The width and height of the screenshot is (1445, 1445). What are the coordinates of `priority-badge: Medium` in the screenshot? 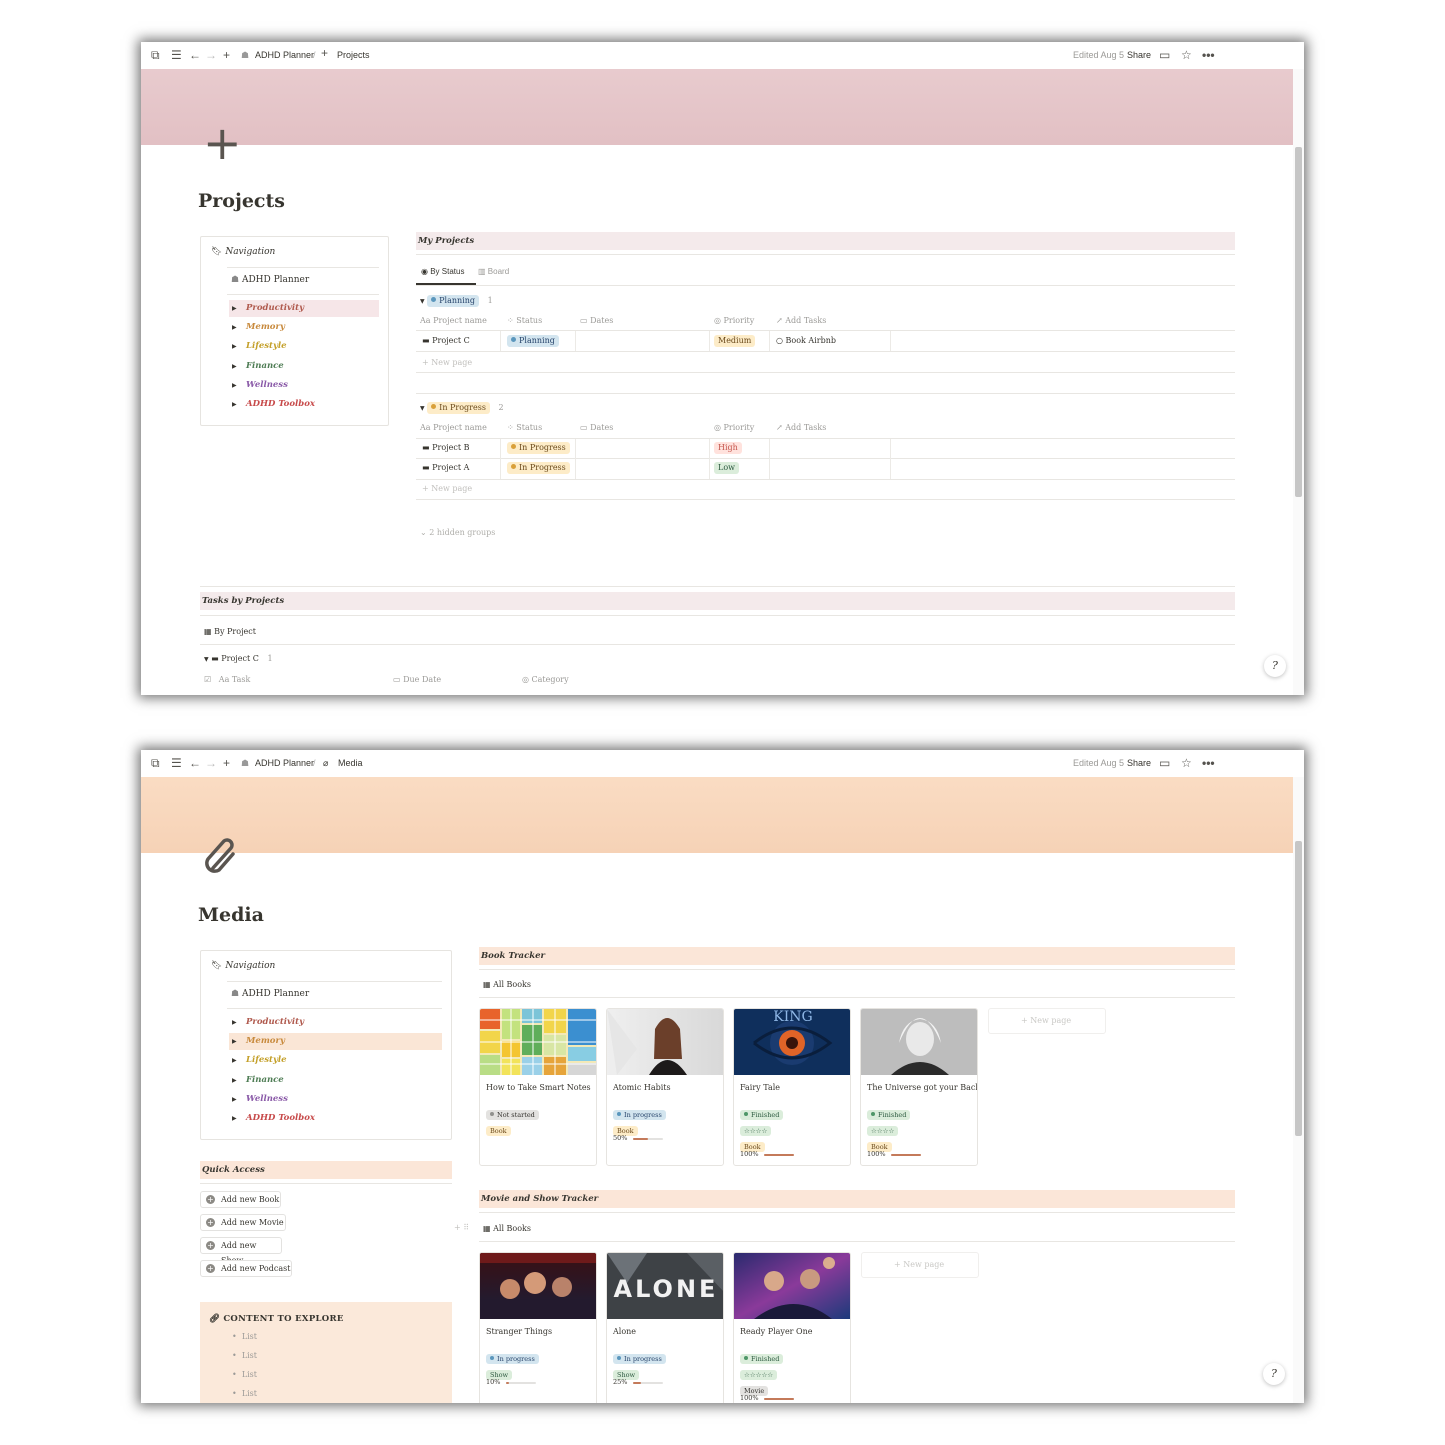 It's located at (735, 341).